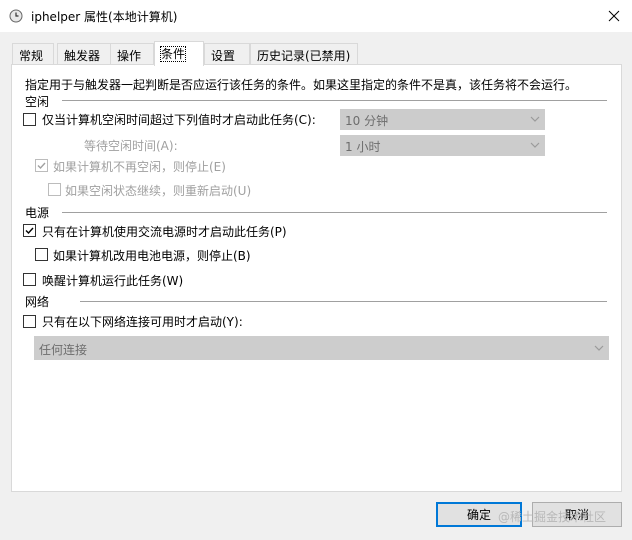 The height and width of the screenshot is (540, 632). I want to click on close-button, so click(614, 16).